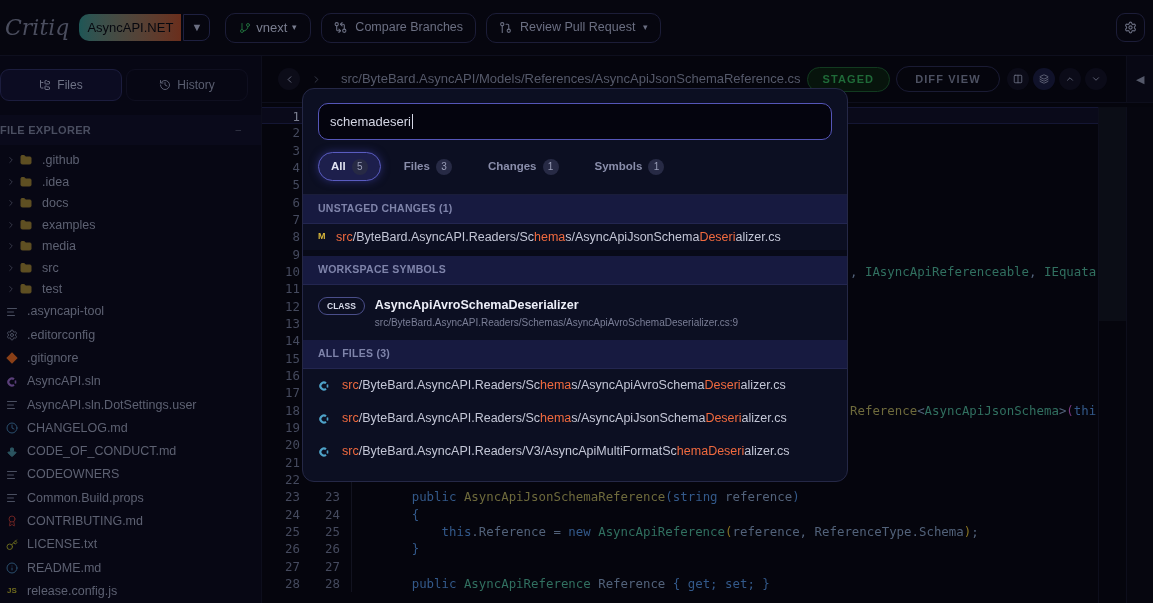 The image size is (1153, 603). Describe the element at coordinates (130, 382) in the screenshot. I see `file-item: AsyncAPI.sln` at that location.